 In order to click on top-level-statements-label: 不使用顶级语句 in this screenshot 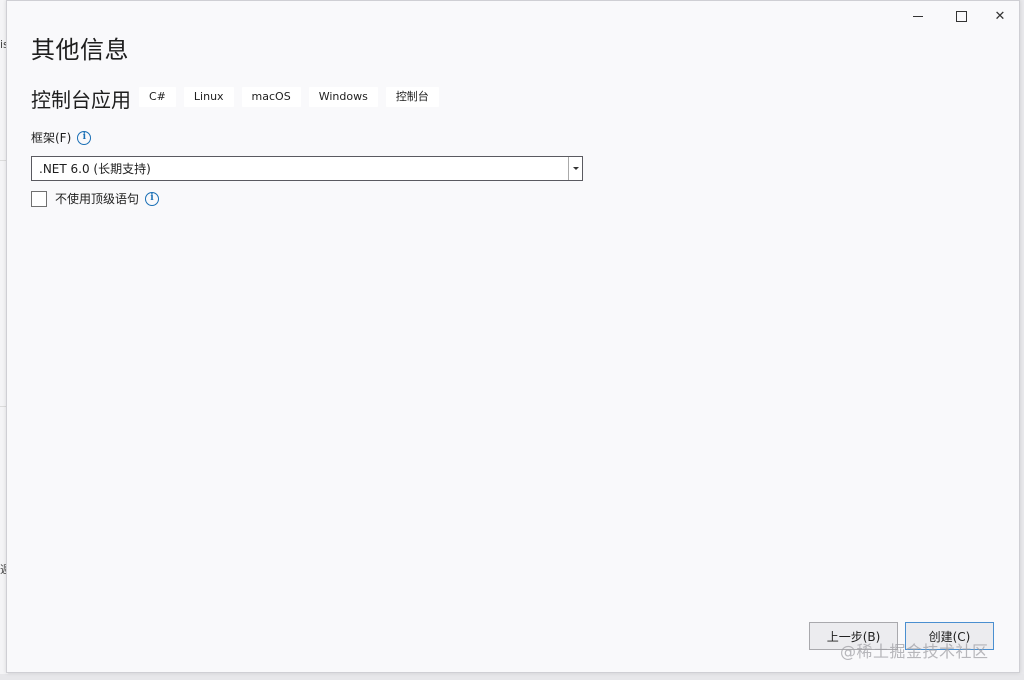, I will do `click(97, 198)`.